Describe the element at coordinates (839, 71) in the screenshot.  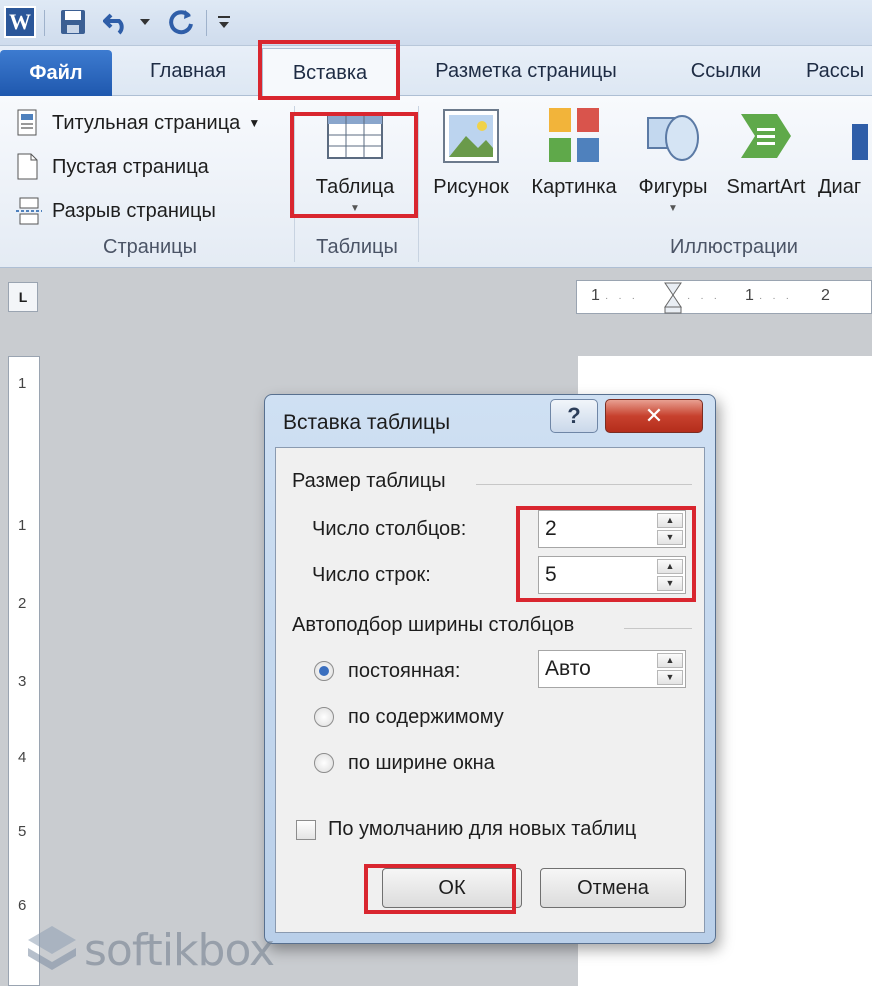
I see `tab-mailings: Рассы` at that location.